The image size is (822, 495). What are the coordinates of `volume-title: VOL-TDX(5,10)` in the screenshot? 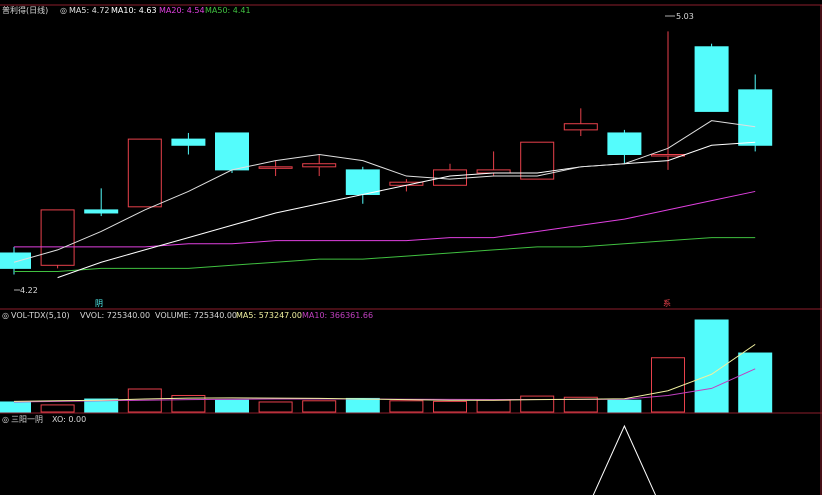 It's located at (40, 315).